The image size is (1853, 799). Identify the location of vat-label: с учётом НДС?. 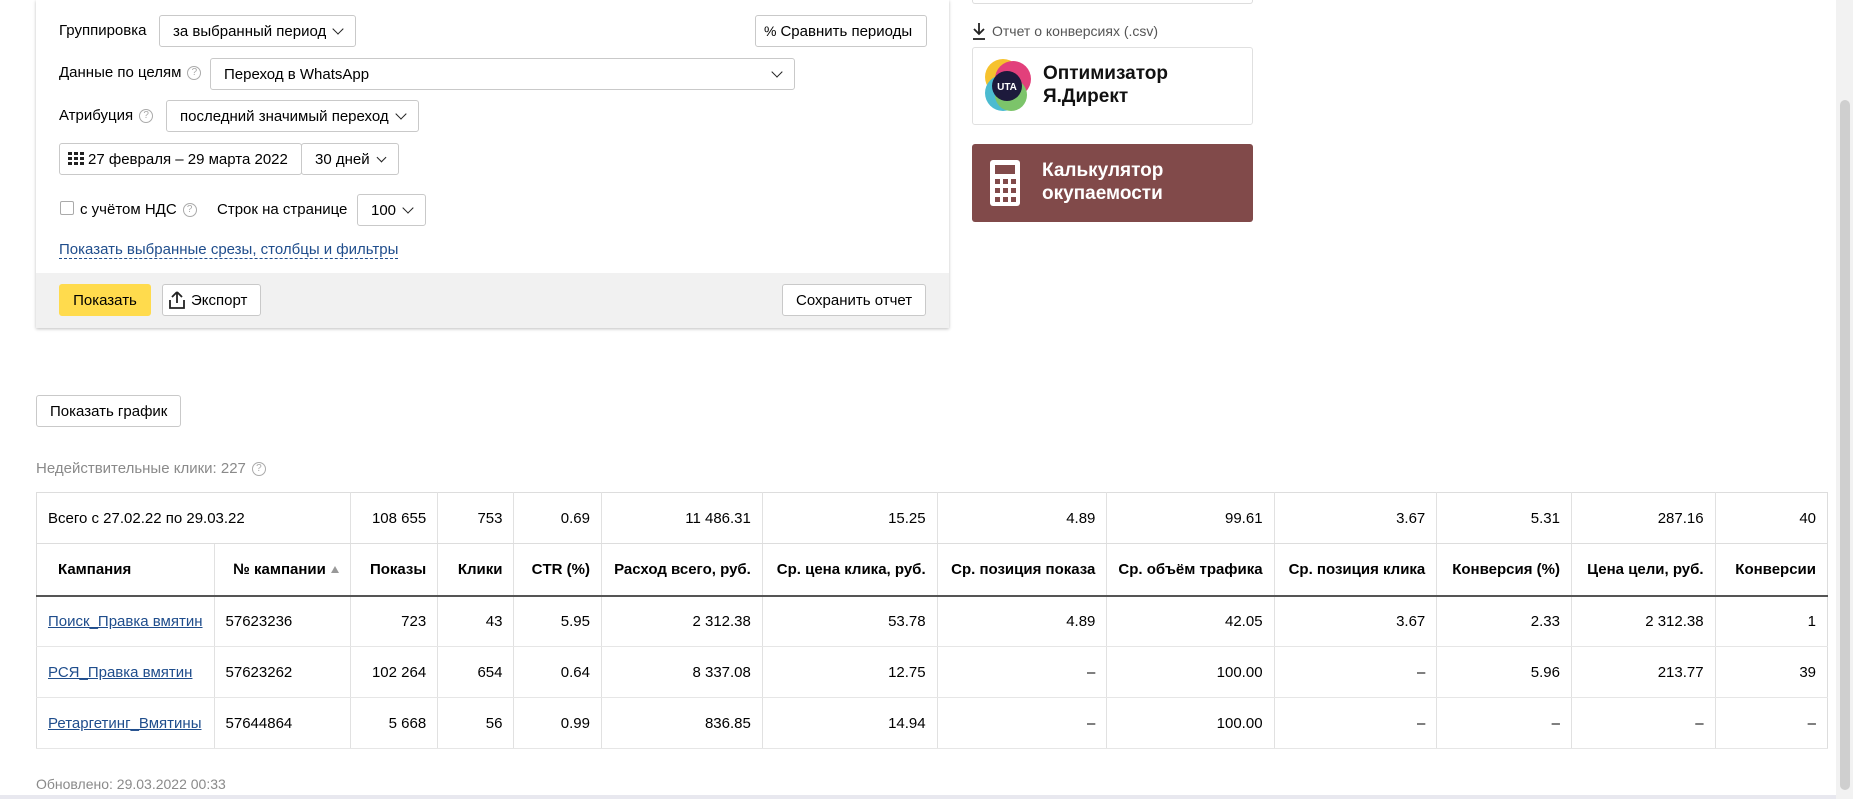
(138, 209).